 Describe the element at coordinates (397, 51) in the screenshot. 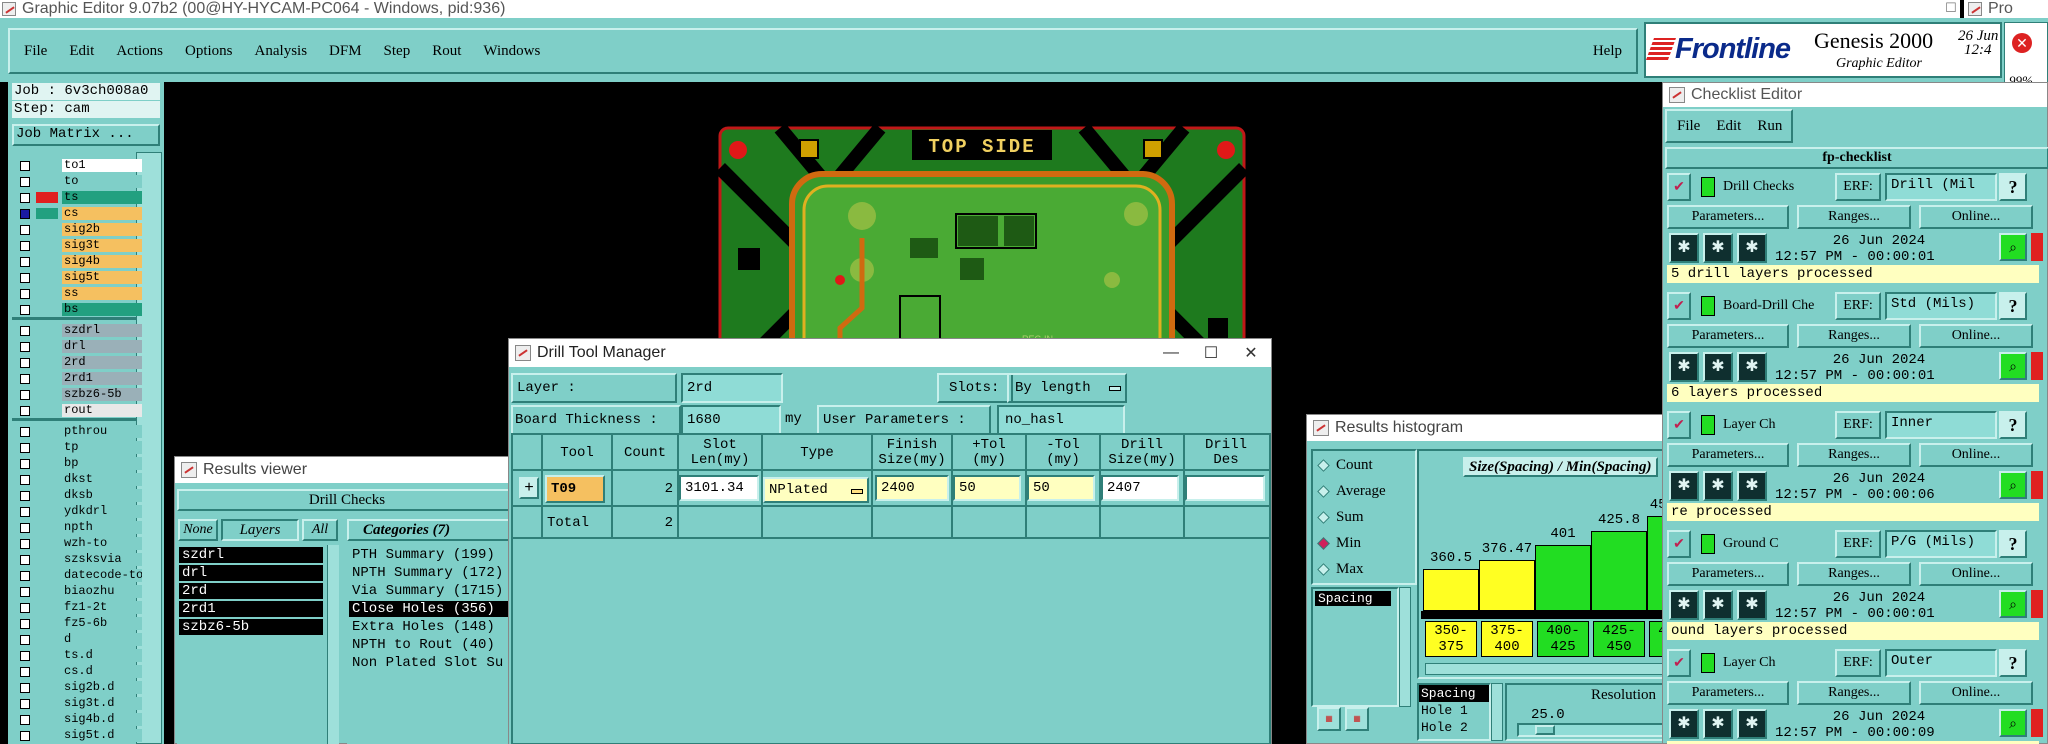

I see `menu-step: Step` at that location.